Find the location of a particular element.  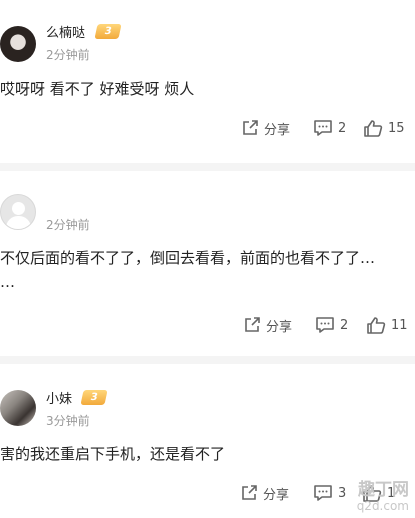

username: 小妹 is located at coordinates (59, 397).